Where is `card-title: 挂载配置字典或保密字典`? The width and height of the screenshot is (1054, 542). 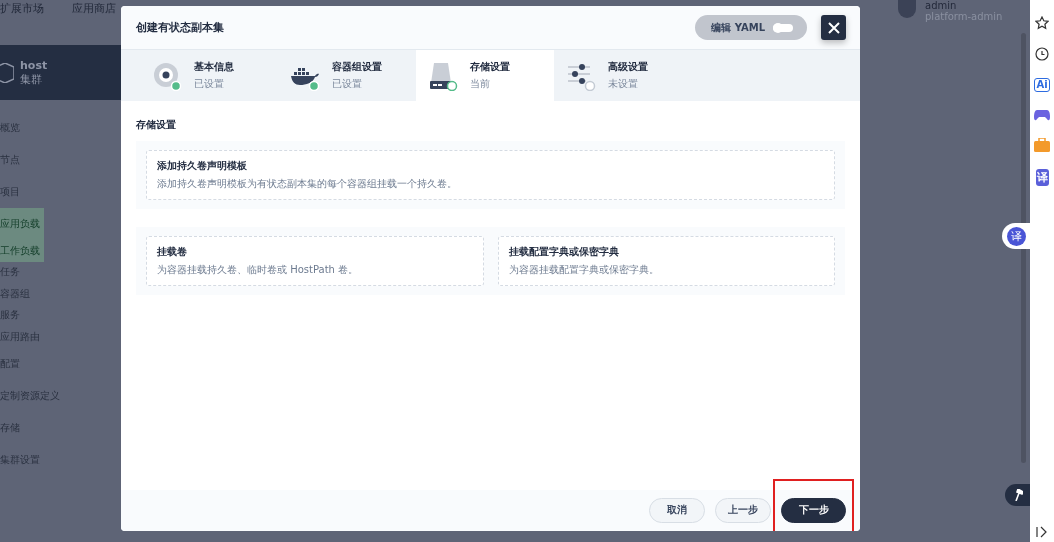
card-title: 挂载配置字典或保密字典 is located at coordinates (564, 252).